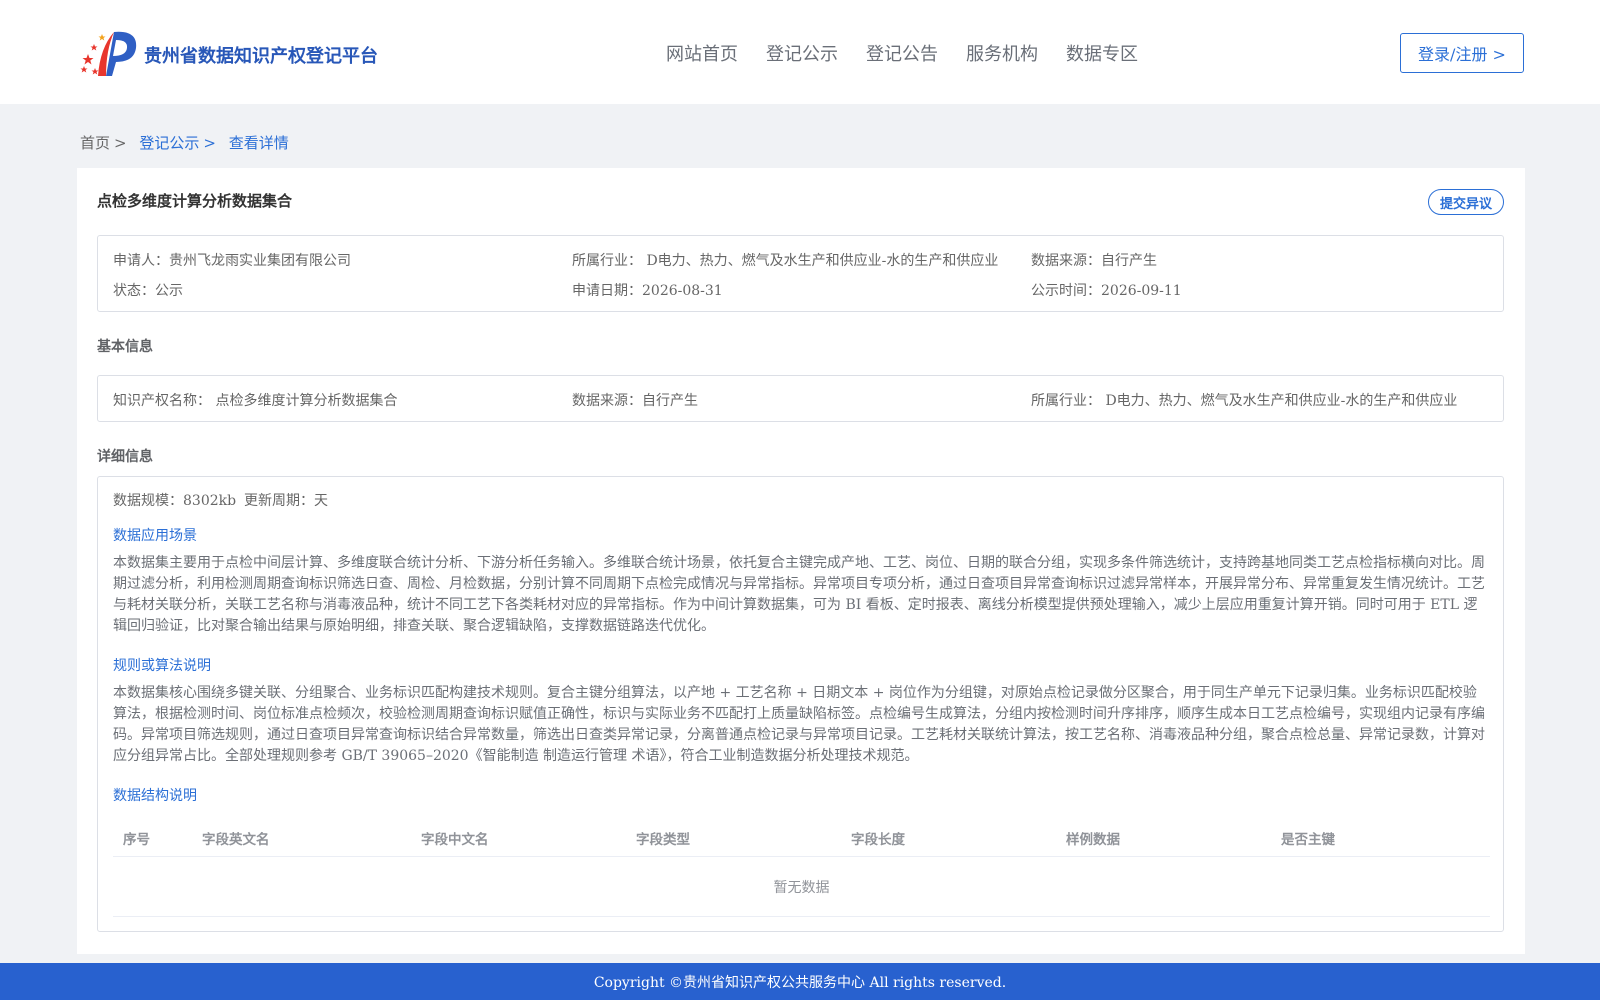  I want to click on nav-registration-notice: 登记公示, so click(802, 53).